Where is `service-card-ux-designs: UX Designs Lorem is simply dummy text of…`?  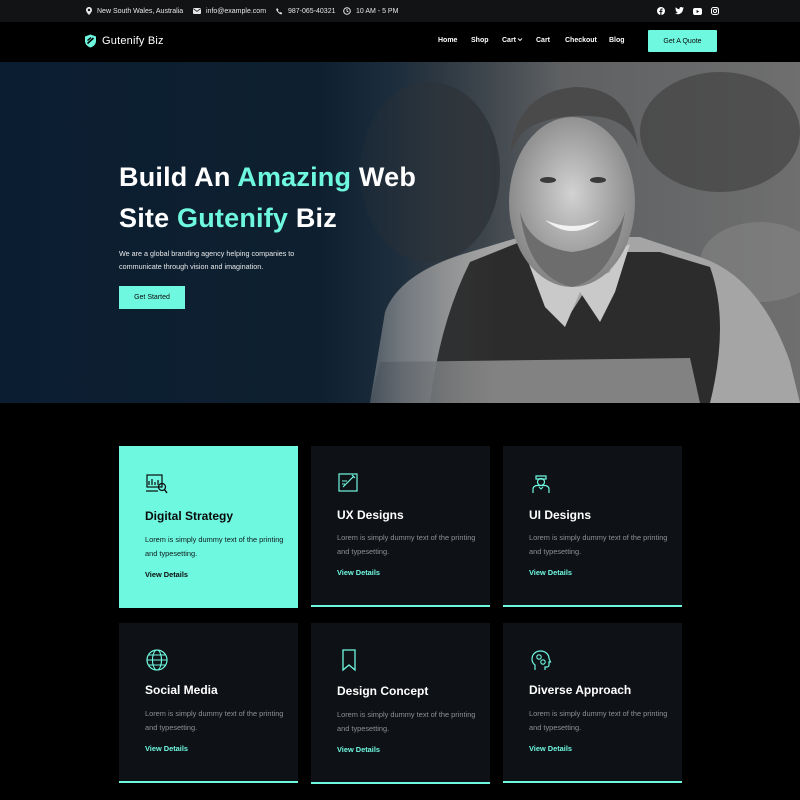
service-card-ux-designs: UX Designs Lorem is simply dummy text of… is located at coordinates (400, 526).